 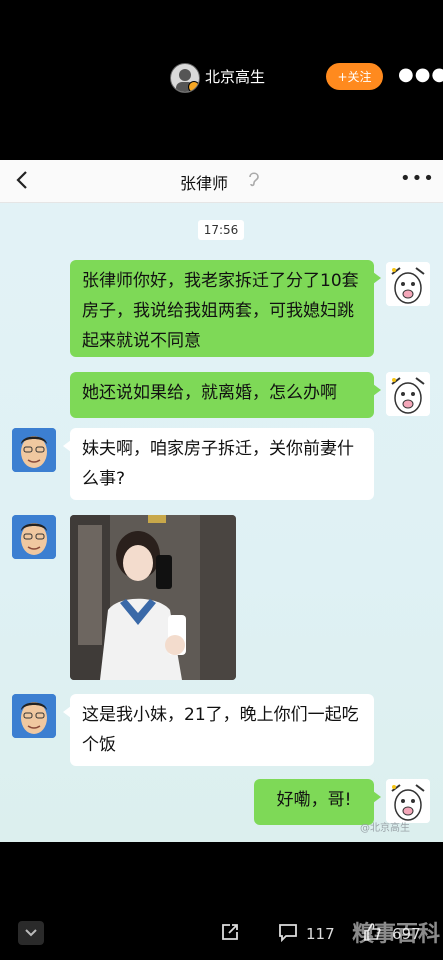 I want to click on chevron-left-icon, so click(x=24, y=180).